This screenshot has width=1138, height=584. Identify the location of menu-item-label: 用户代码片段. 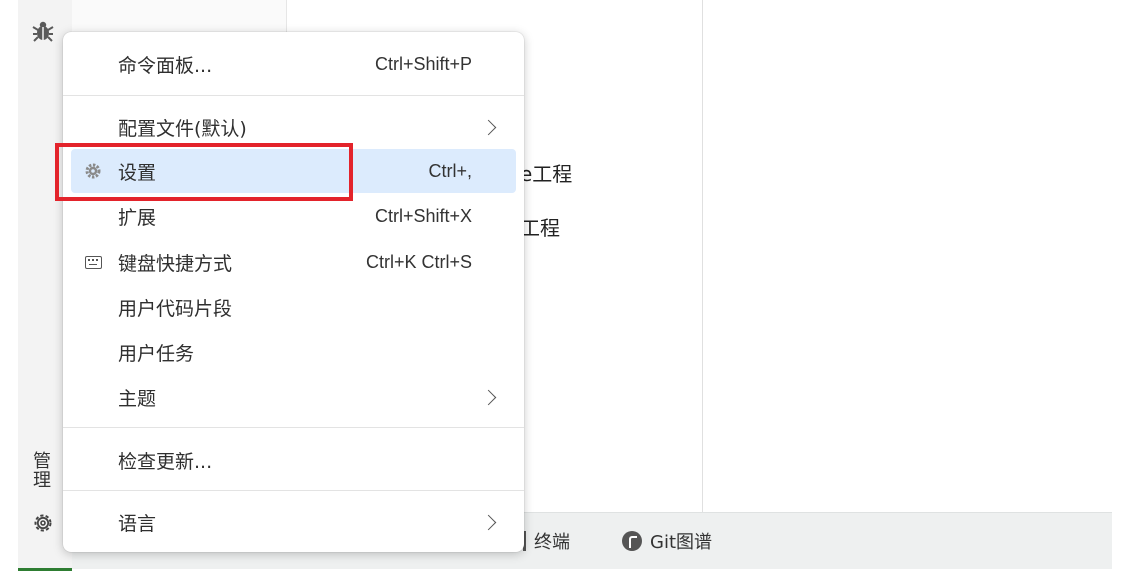
(175, 308).